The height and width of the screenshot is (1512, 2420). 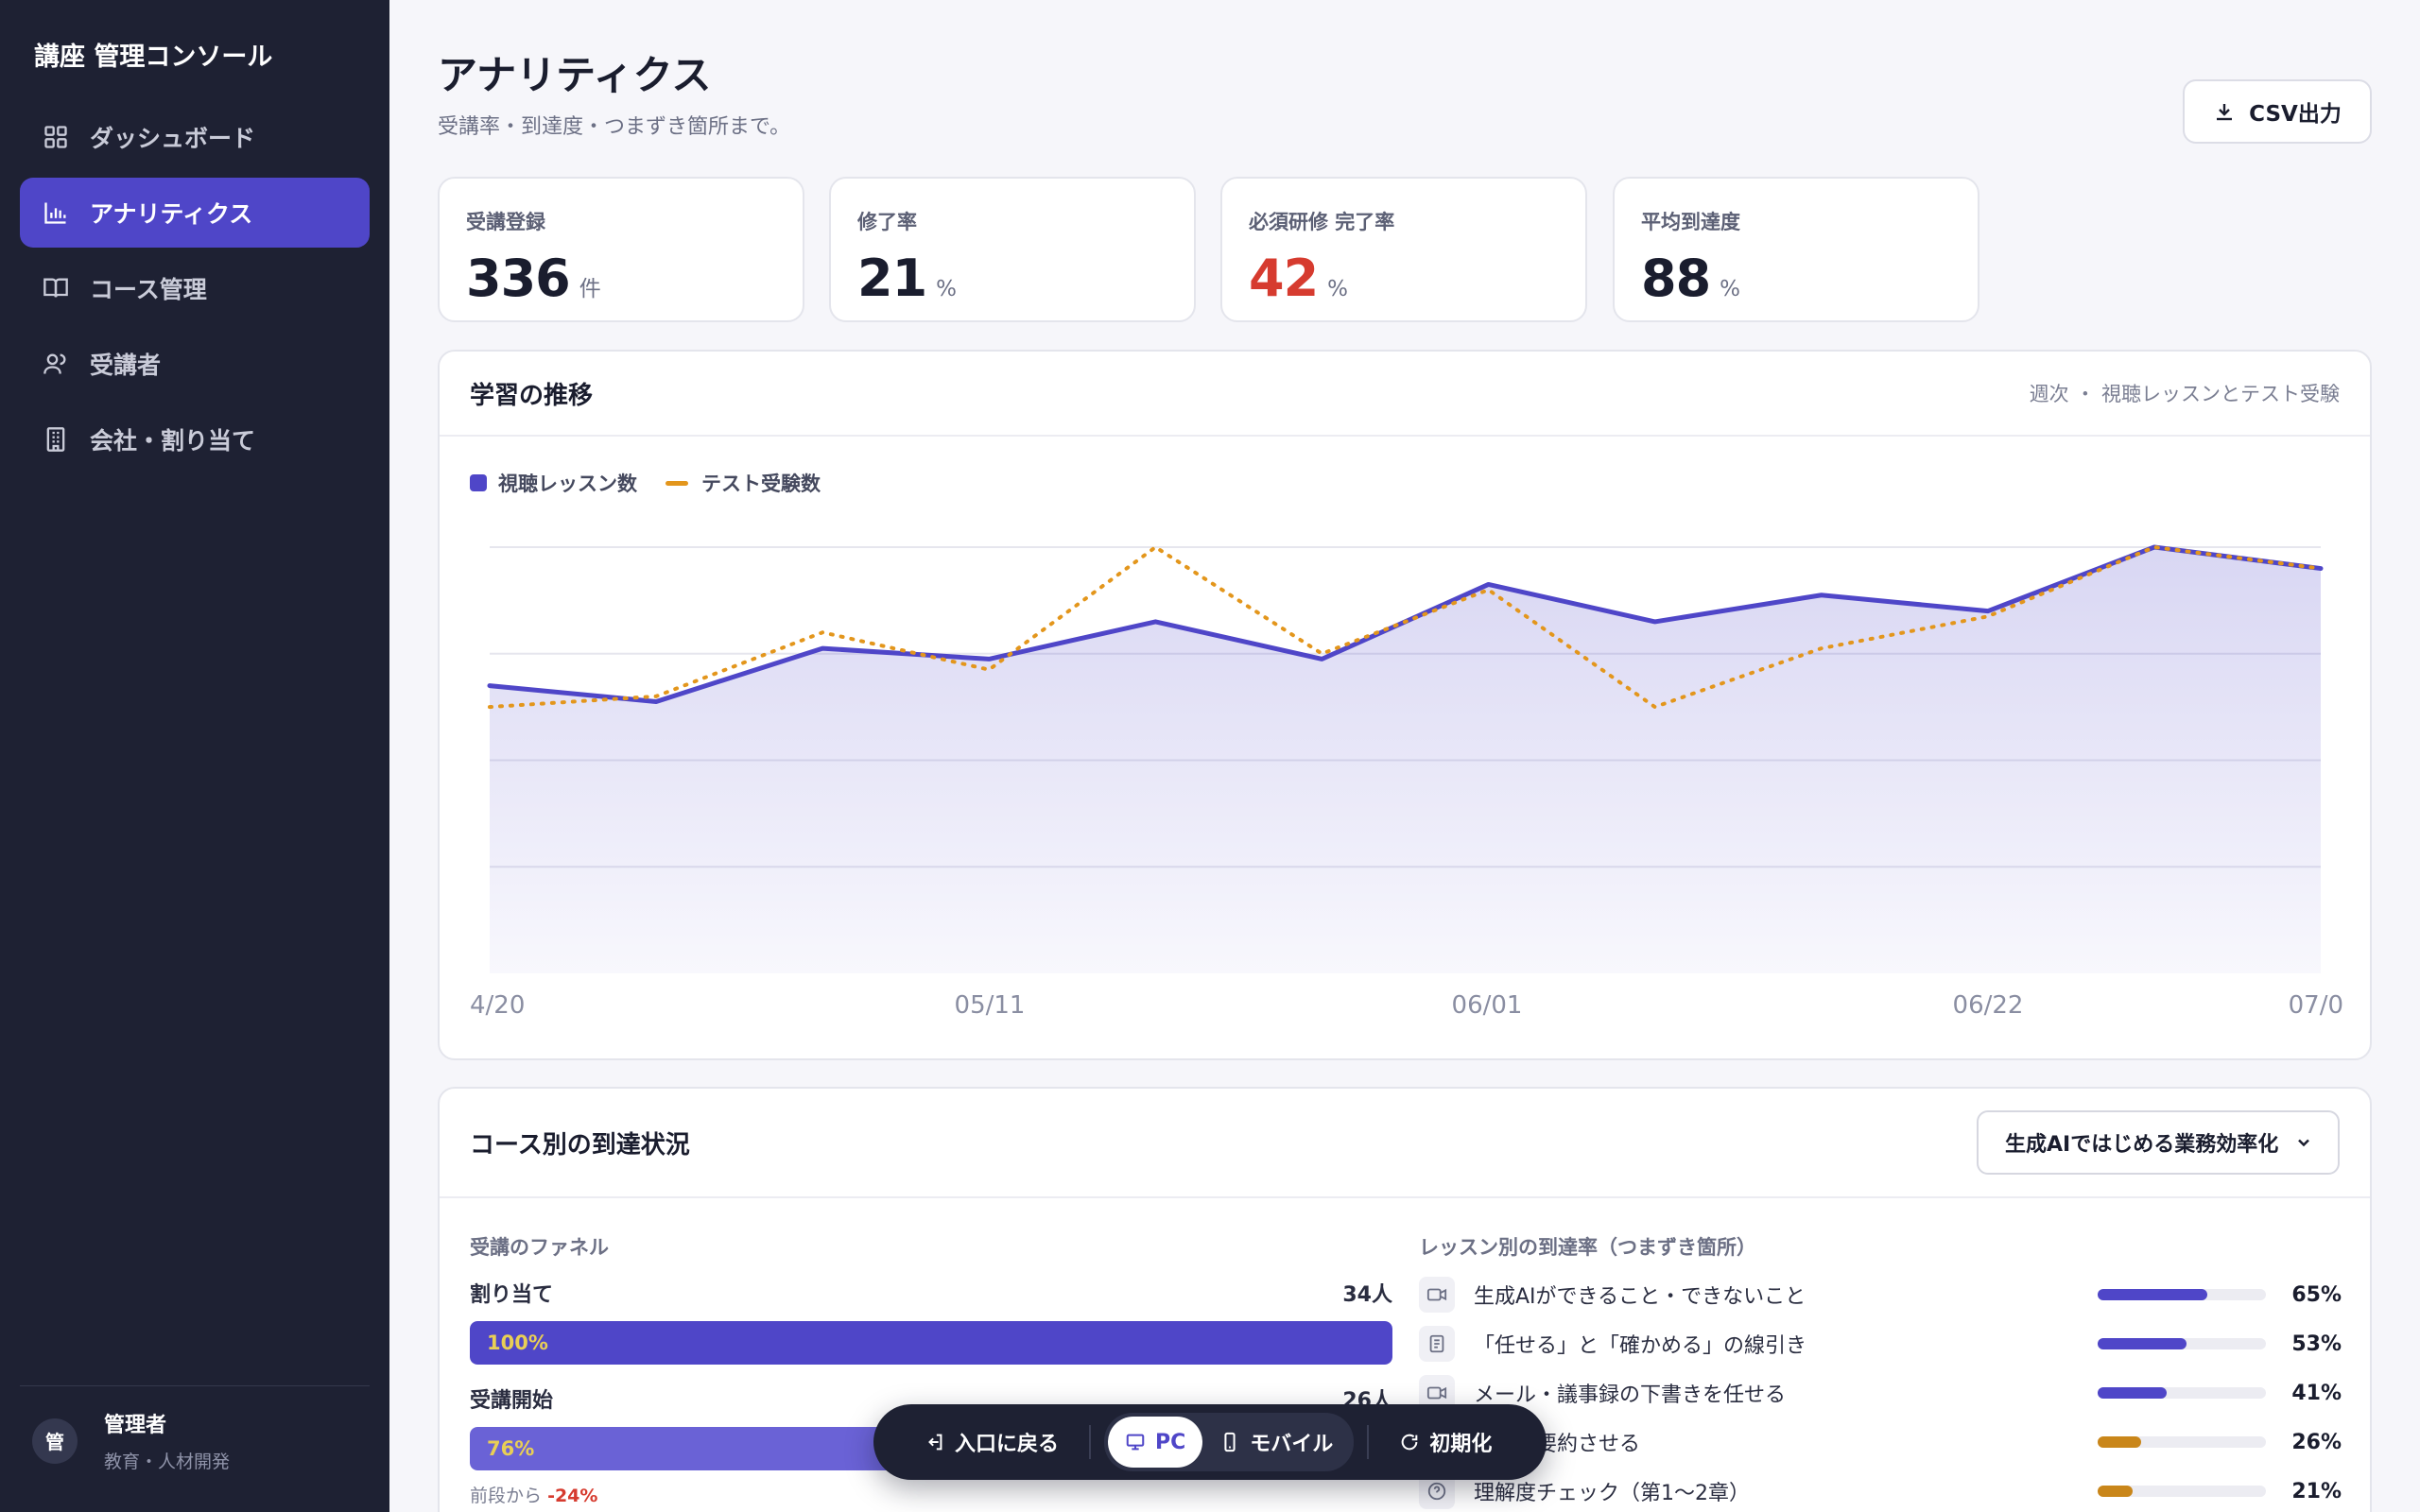 I want to click on device-toggle: PC モバイル, so click(x=1229, y=1442).